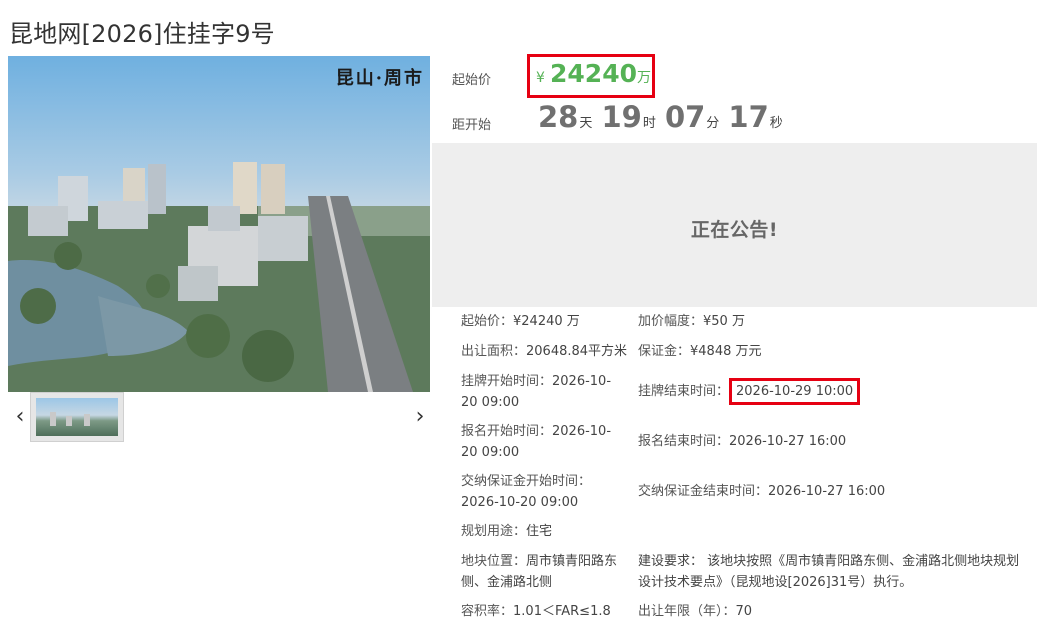  What do you see at coordinates (539, 572) in the screenshot?
I see `detail-location: 地块位置：周市镇青阳路东 侧、金浦路北侧` at bounding box center [539, 572].